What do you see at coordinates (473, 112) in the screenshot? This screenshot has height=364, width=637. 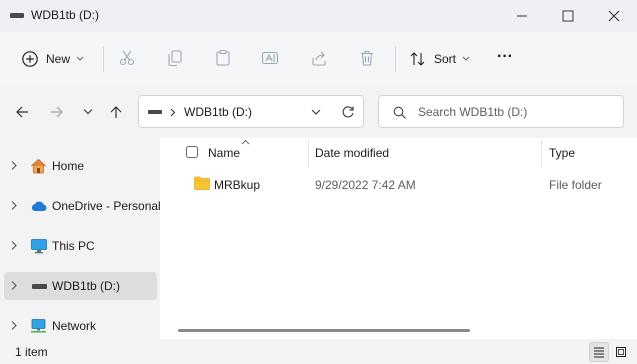 I see `search-placeholder: Search WDB1tb (D:)` at bounding box center [473, 112].